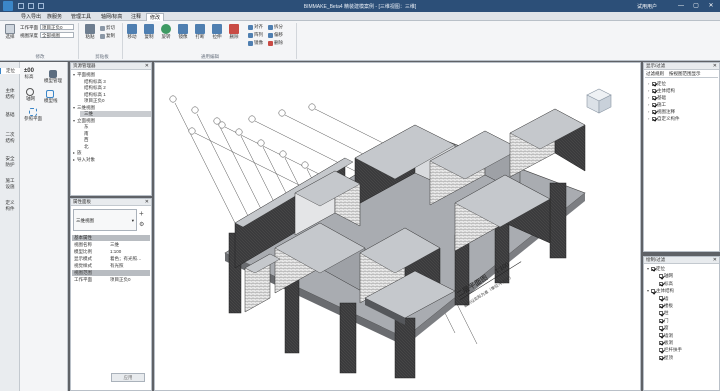  Describe the element at coordinates (661, 112) in the screenshot. I see `filter-item: › 视图注释` at that location.